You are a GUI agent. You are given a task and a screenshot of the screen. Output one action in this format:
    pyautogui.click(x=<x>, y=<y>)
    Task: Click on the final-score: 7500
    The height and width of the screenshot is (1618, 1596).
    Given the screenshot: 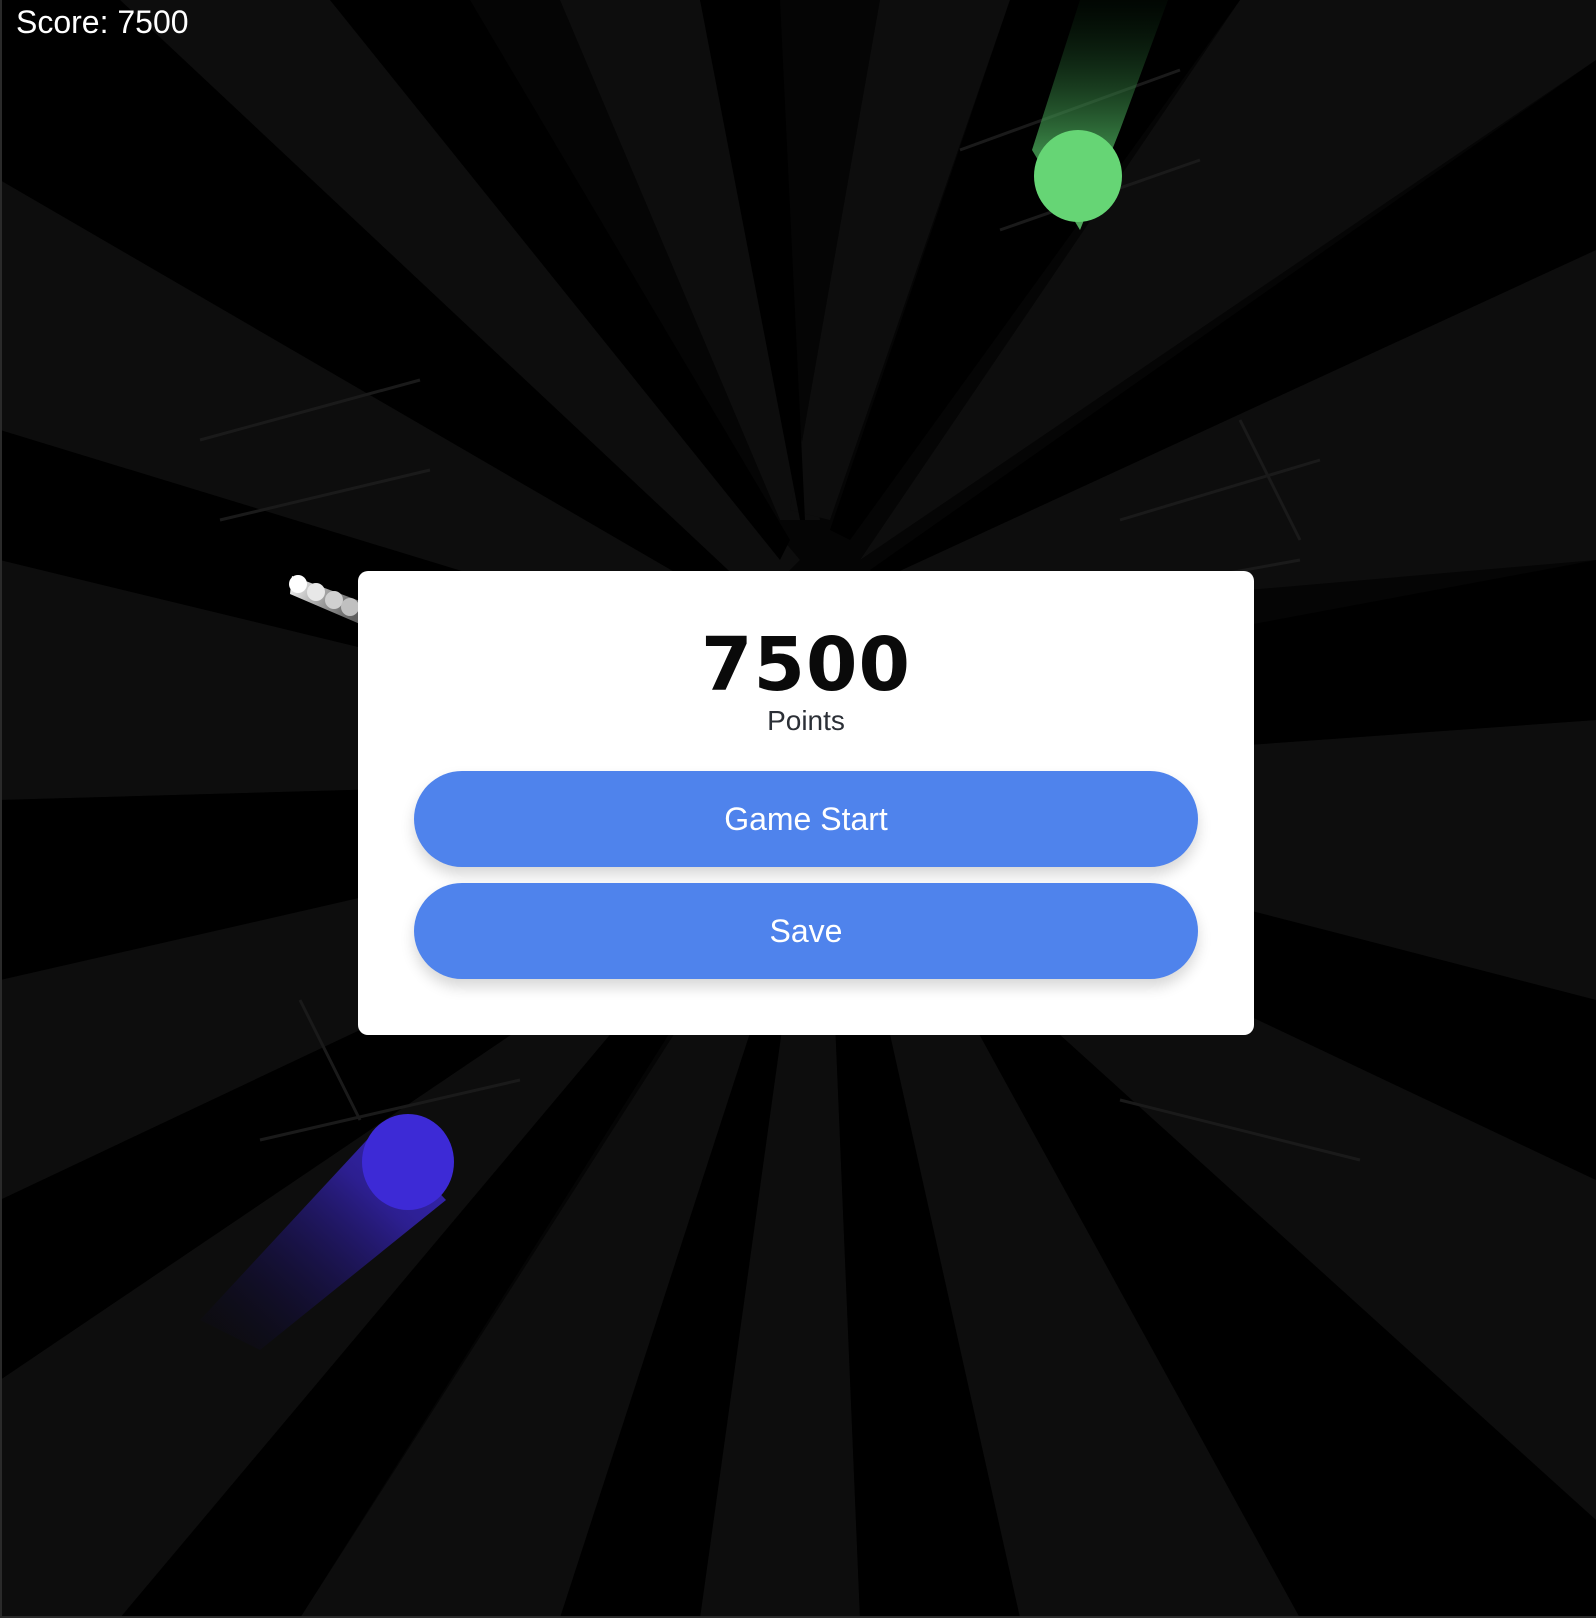 What is the action you would take?
    pyautogui.click(x=806, y=665)
    